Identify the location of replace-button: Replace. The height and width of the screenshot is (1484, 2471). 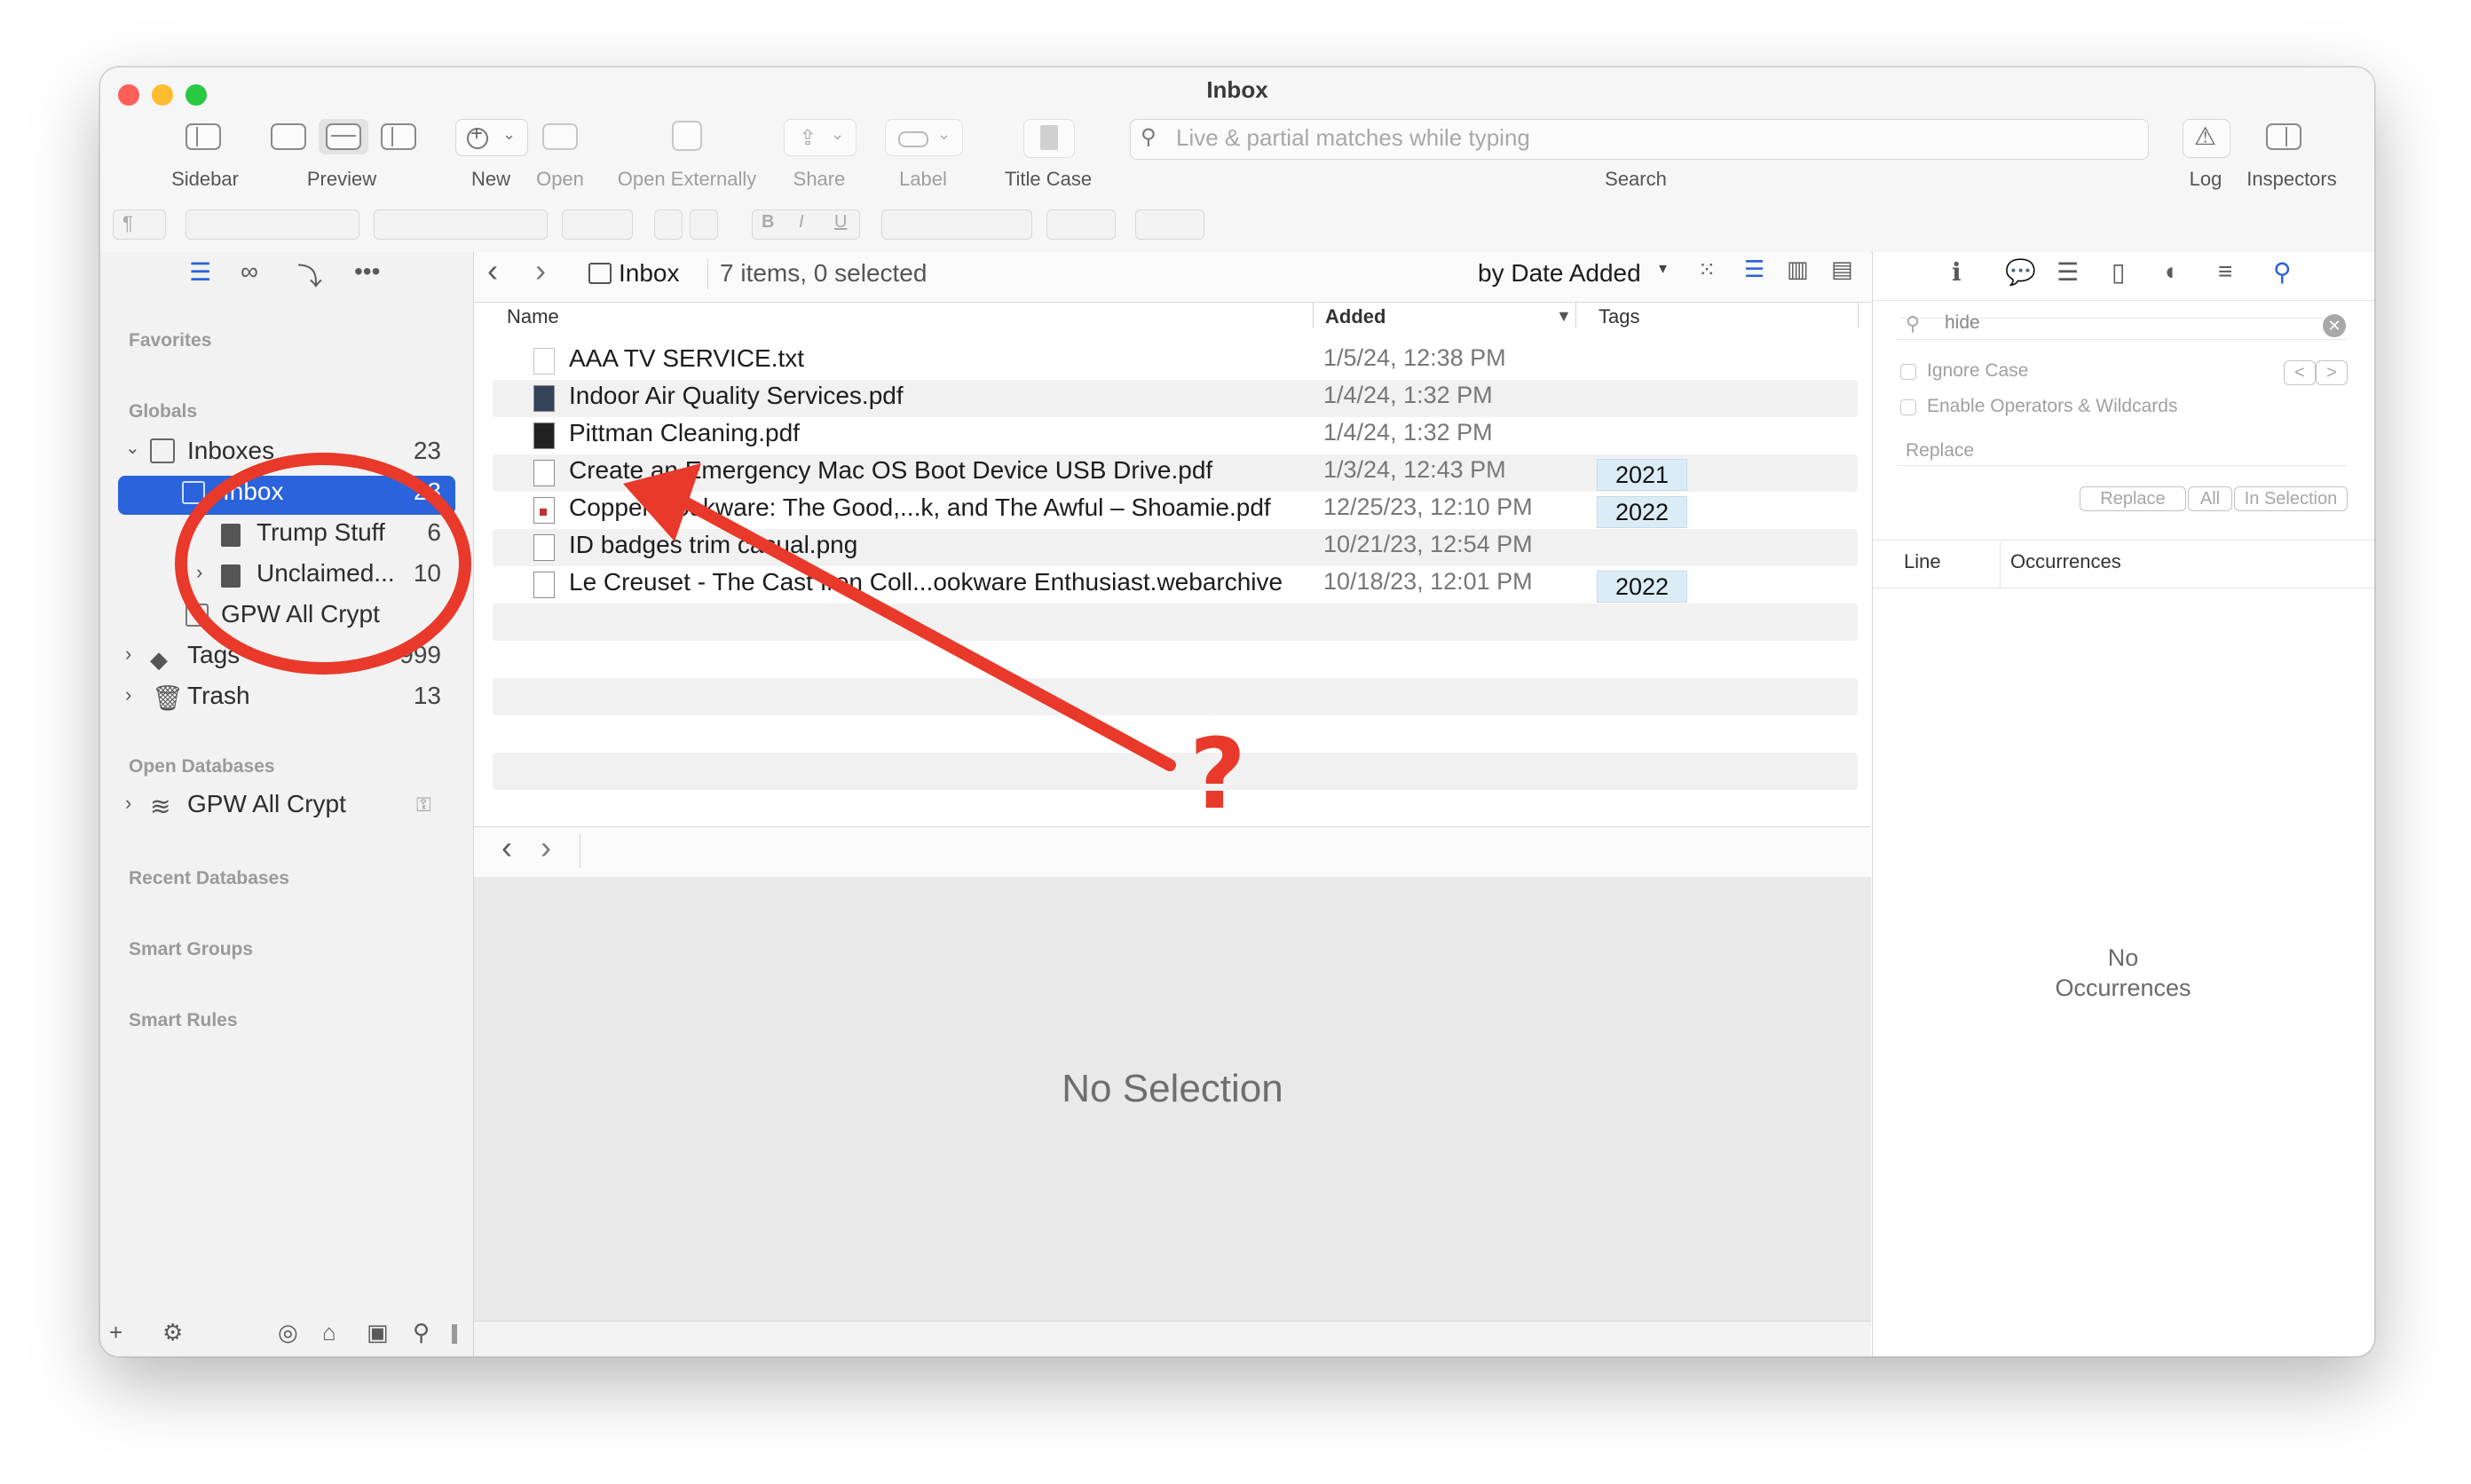
(2133, 499).